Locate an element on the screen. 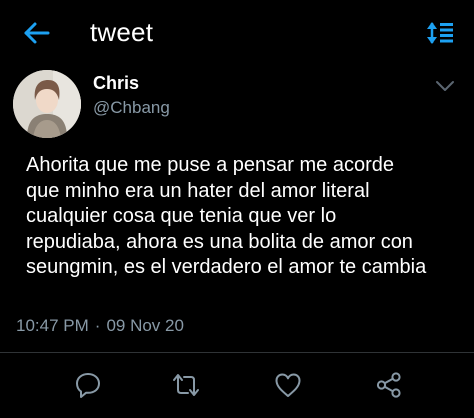  back-arrow-icon is located at coordinates (37, 33).